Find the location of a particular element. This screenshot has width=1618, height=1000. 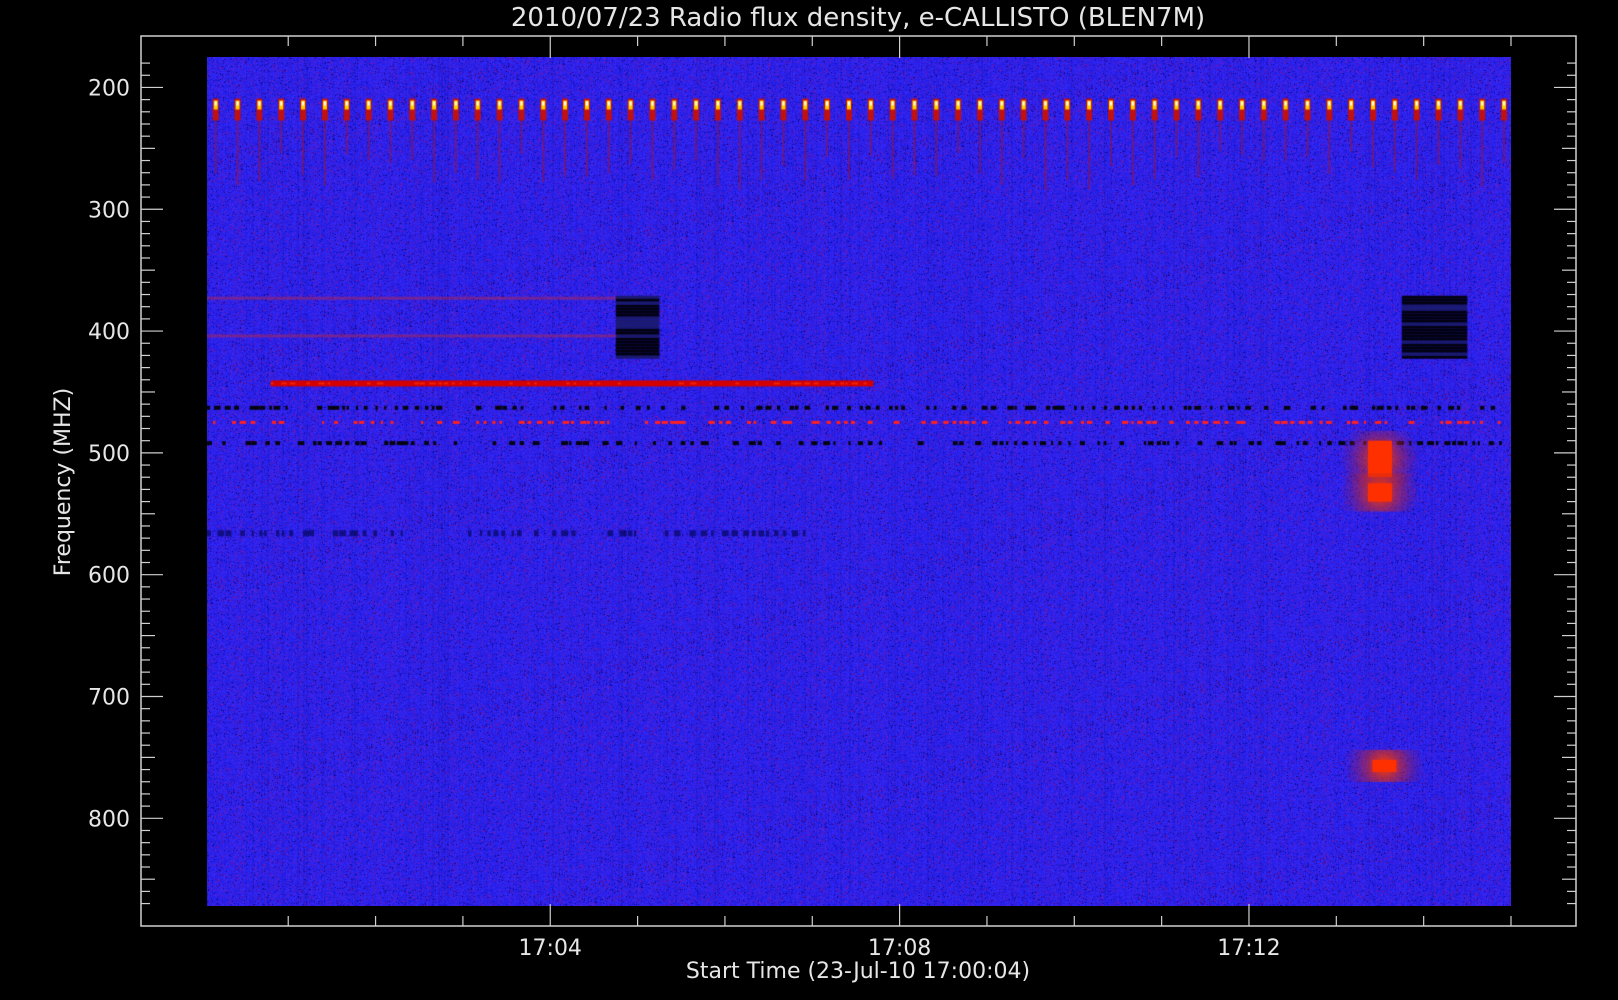

x-tick-label: 17:08 is located at coordinates (899, 948).